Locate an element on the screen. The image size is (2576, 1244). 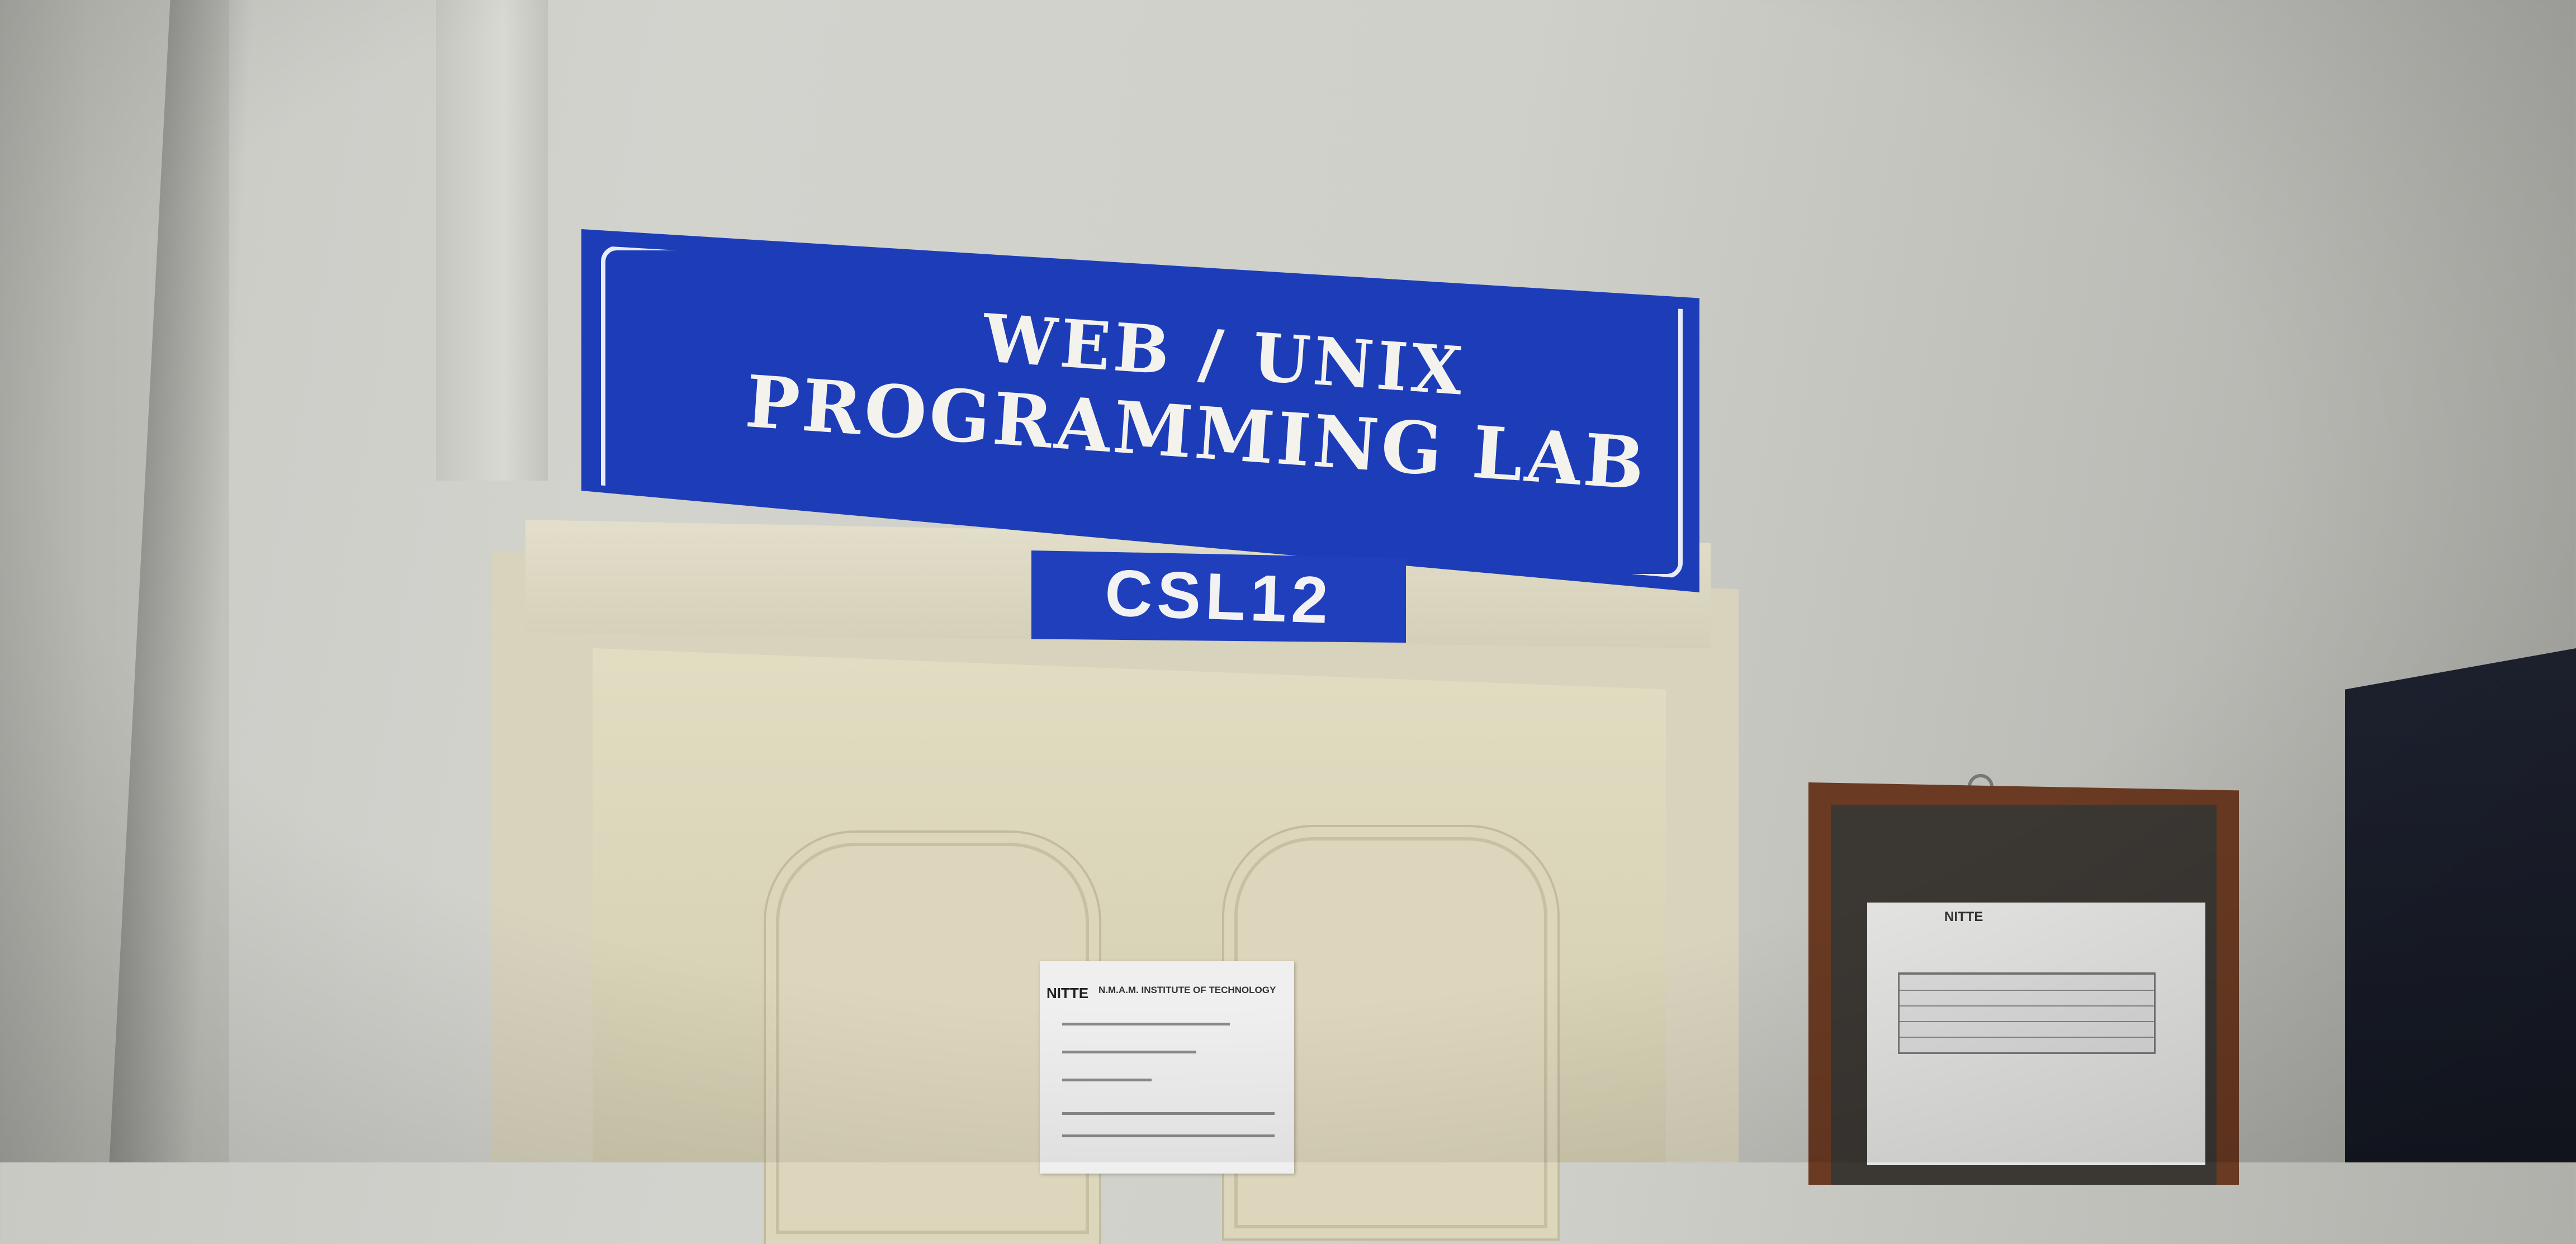
board-notice-table is located at coordinates (2027, 1013).